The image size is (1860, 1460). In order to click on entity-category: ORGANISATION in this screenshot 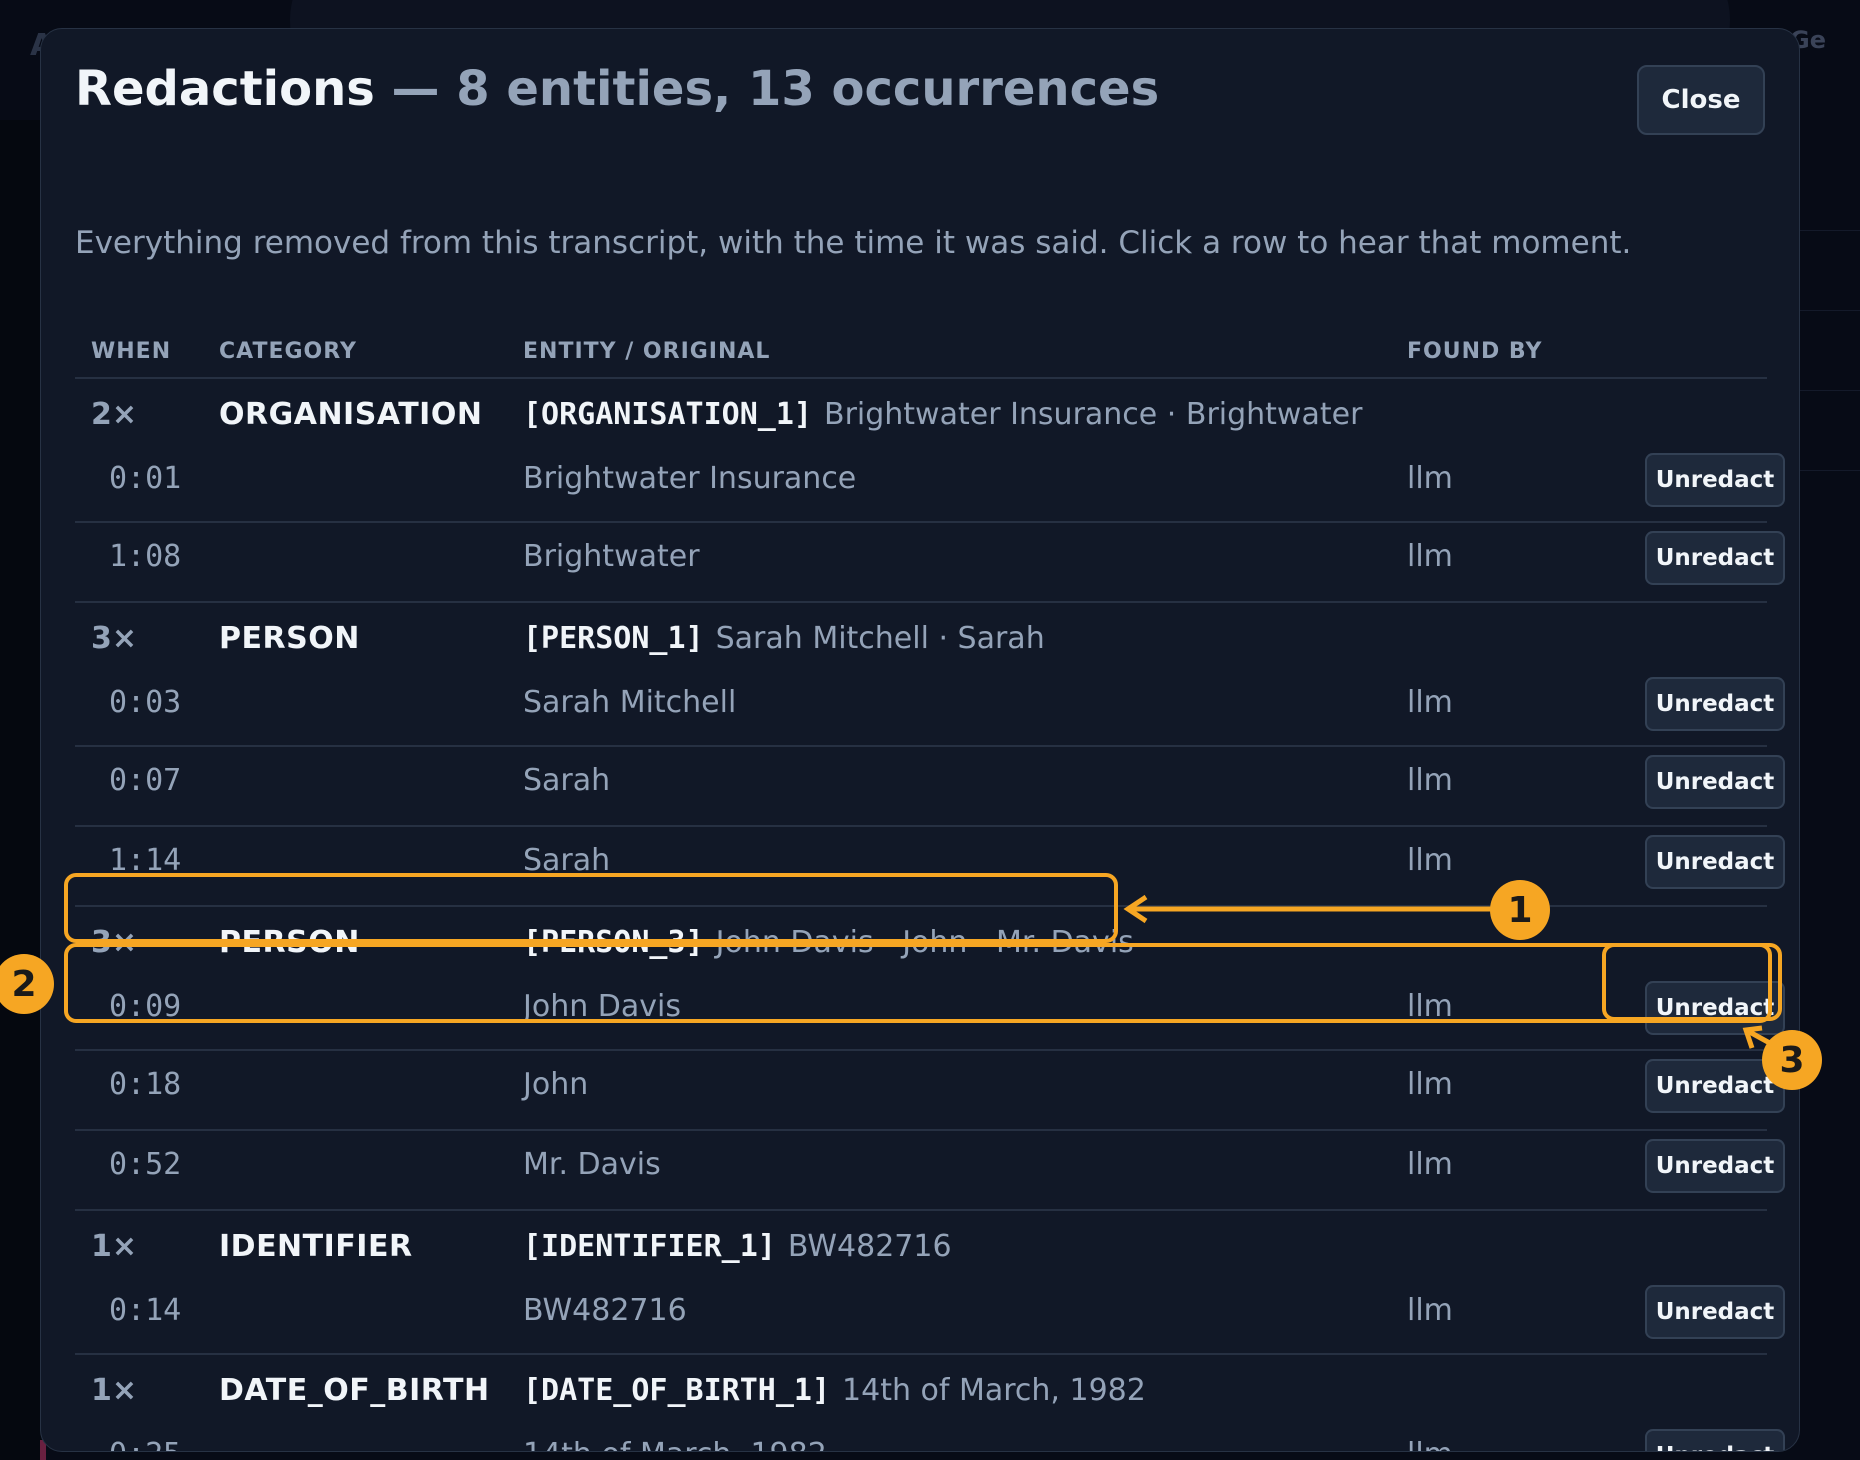, I will do `click(351, 414)`.